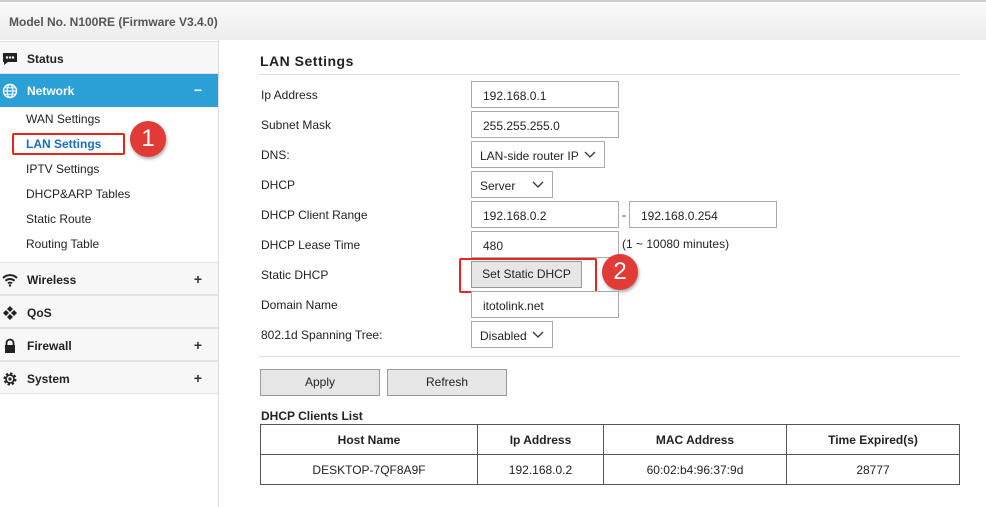 This screenshot has height=507, width=986. What do you see at coordinates (10, 91) in the screenshot?
I see `globe-icon` at bounding box center [10, 91].